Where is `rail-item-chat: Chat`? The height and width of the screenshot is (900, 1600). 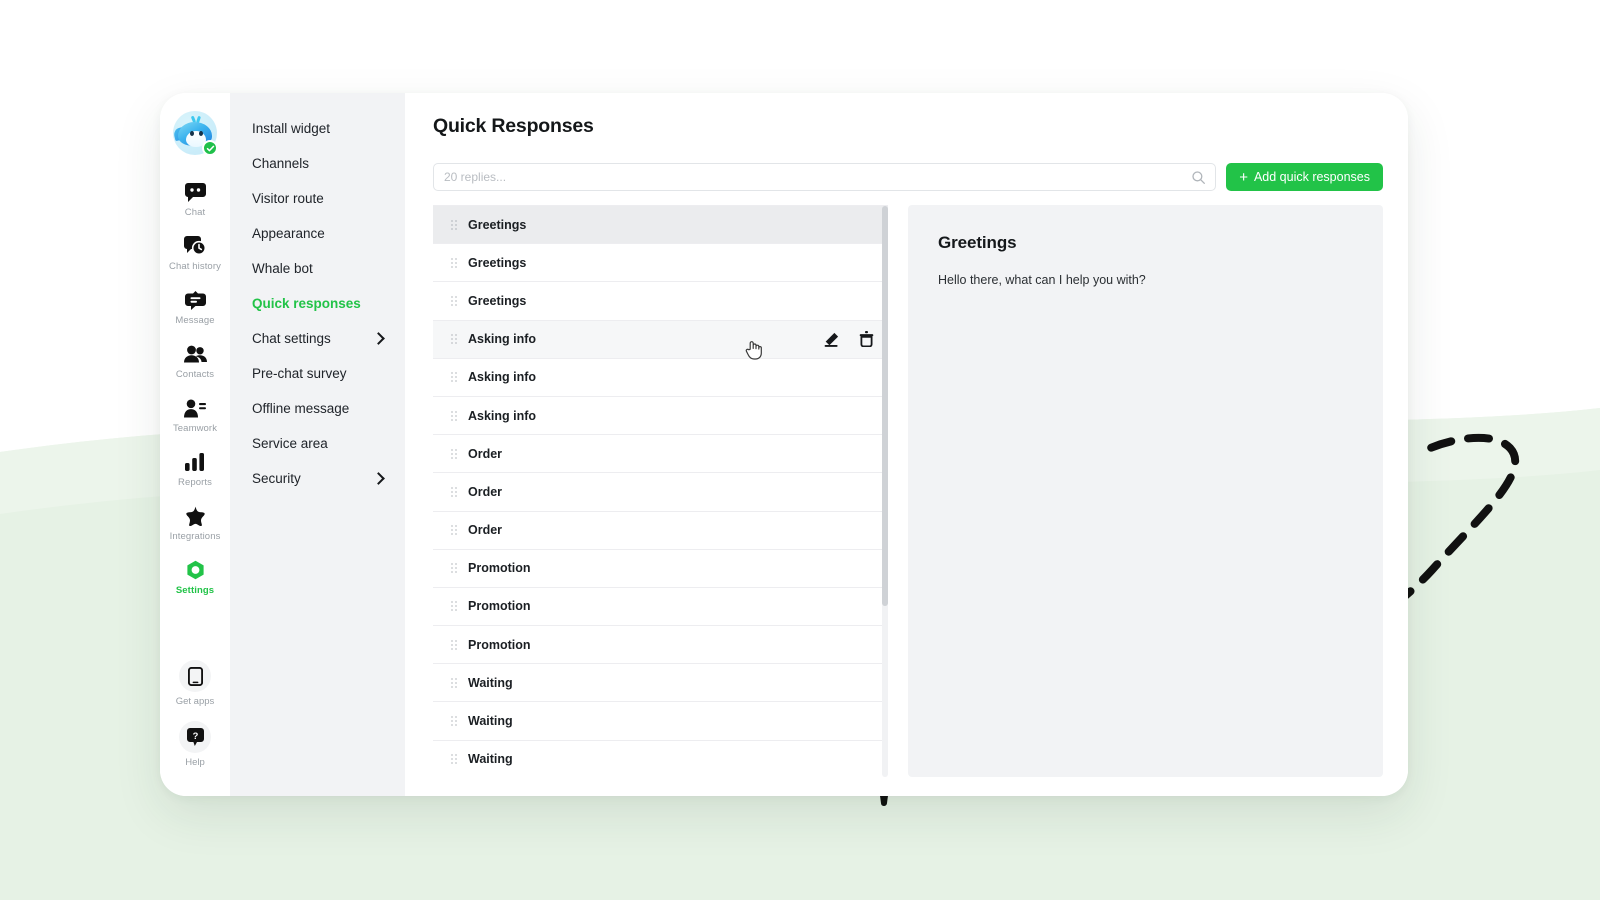
rail-item-chat: Chat is located at coordinates (195, 199).